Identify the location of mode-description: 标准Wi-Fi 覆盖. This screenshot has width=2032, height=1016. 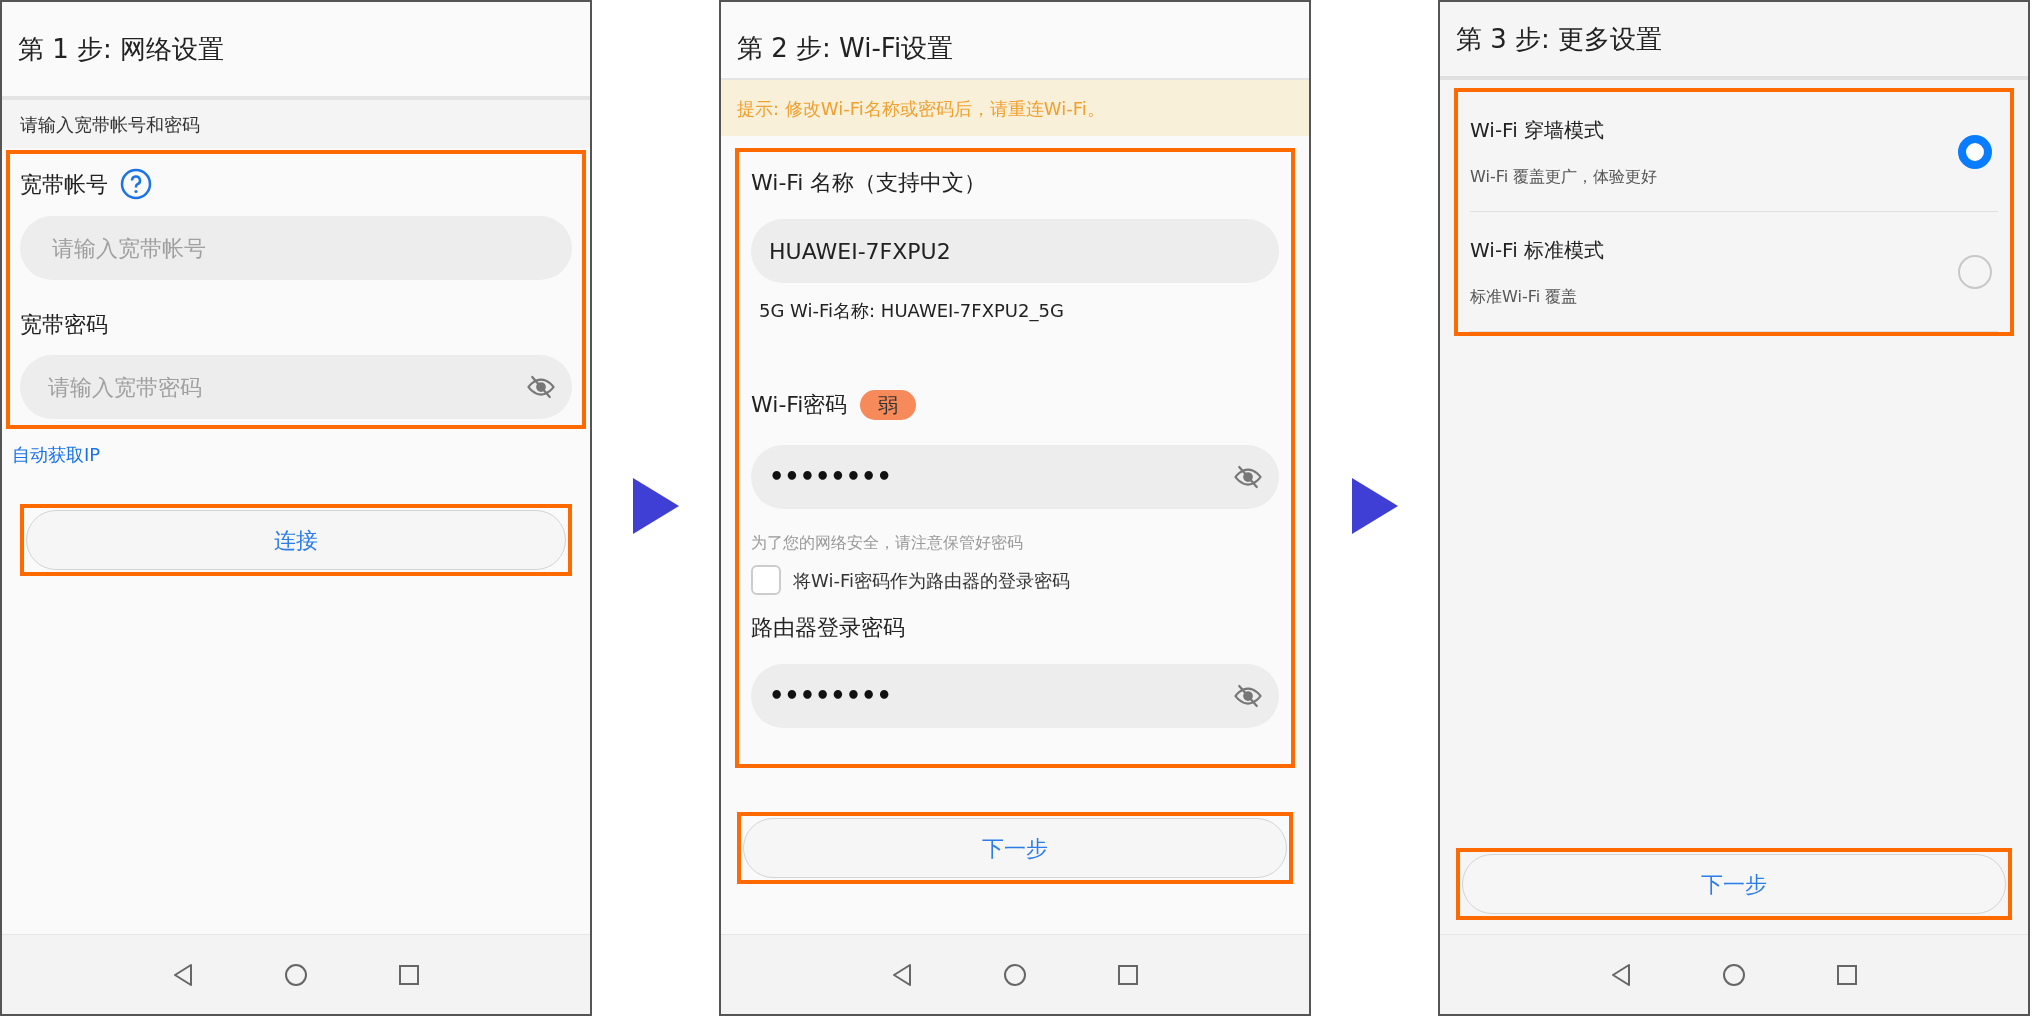
(1524, 296).